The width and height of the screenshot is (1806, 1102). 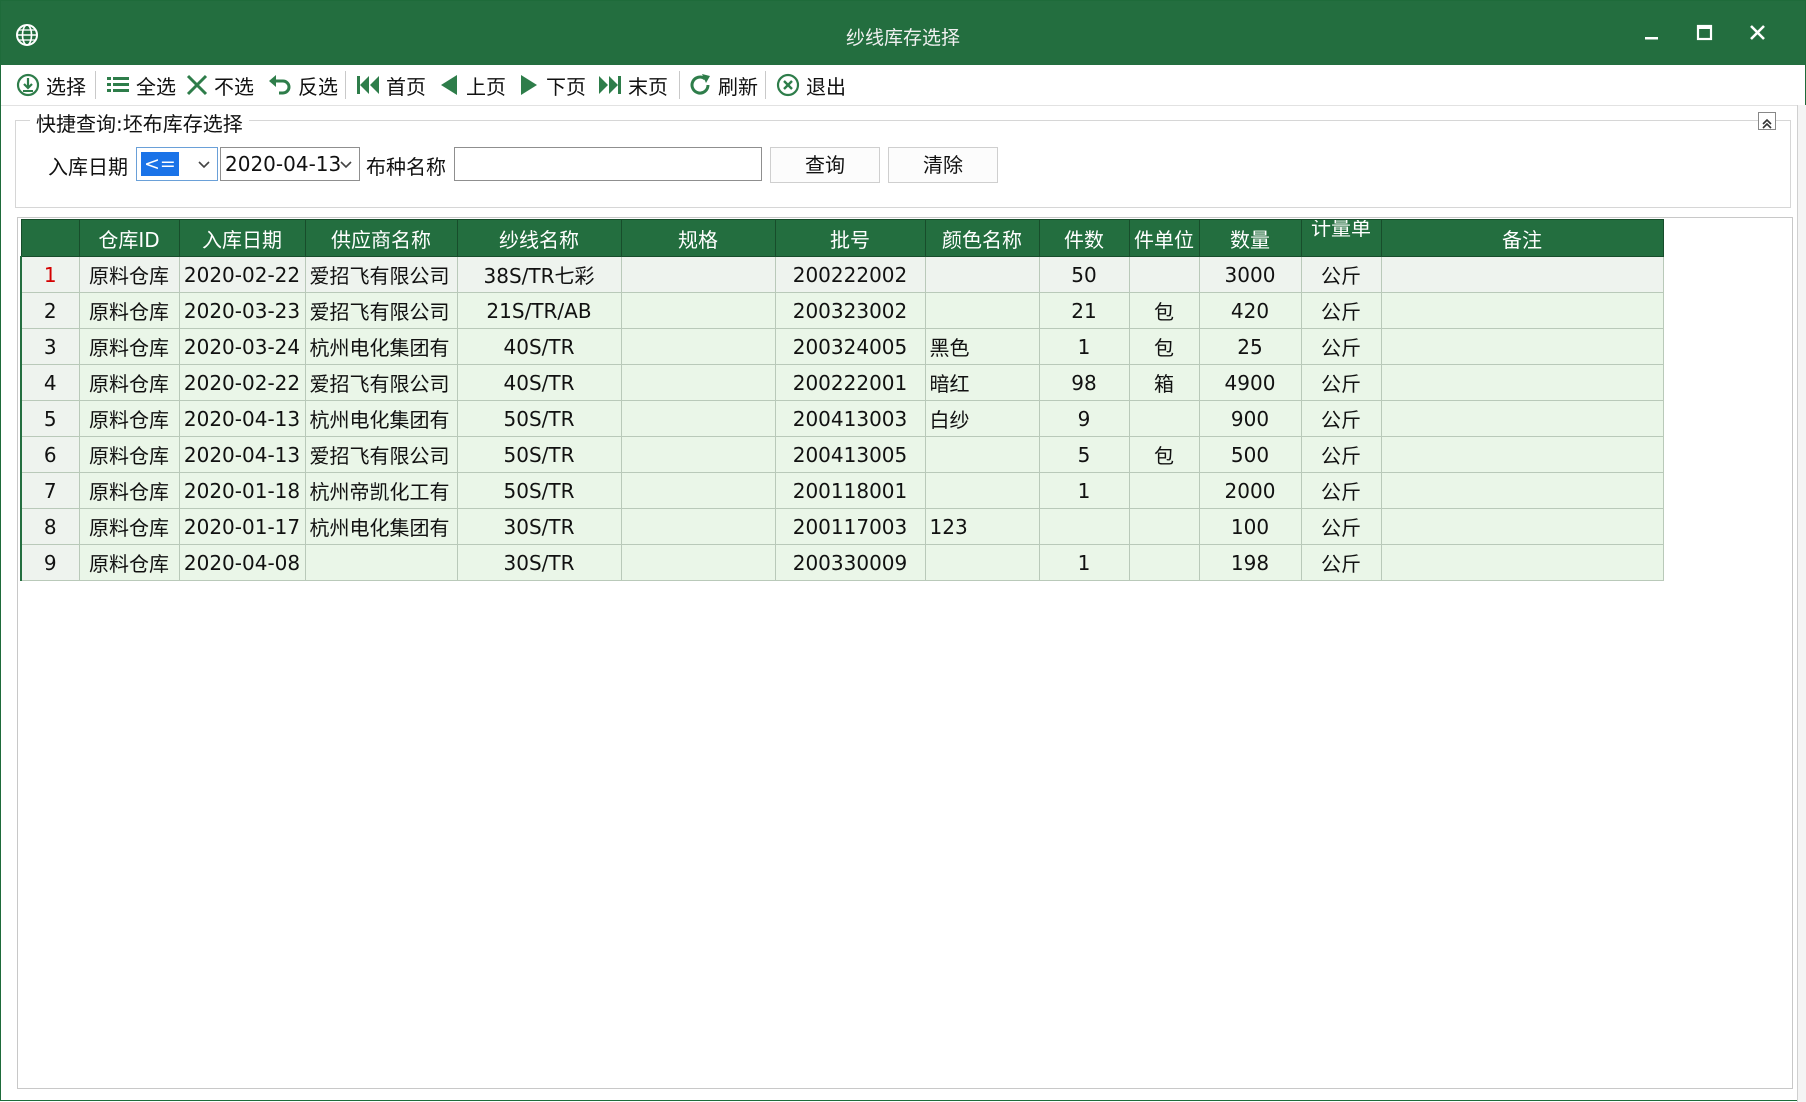 I want to click on cell-batch: 200222002, so click(x=850, y=274).